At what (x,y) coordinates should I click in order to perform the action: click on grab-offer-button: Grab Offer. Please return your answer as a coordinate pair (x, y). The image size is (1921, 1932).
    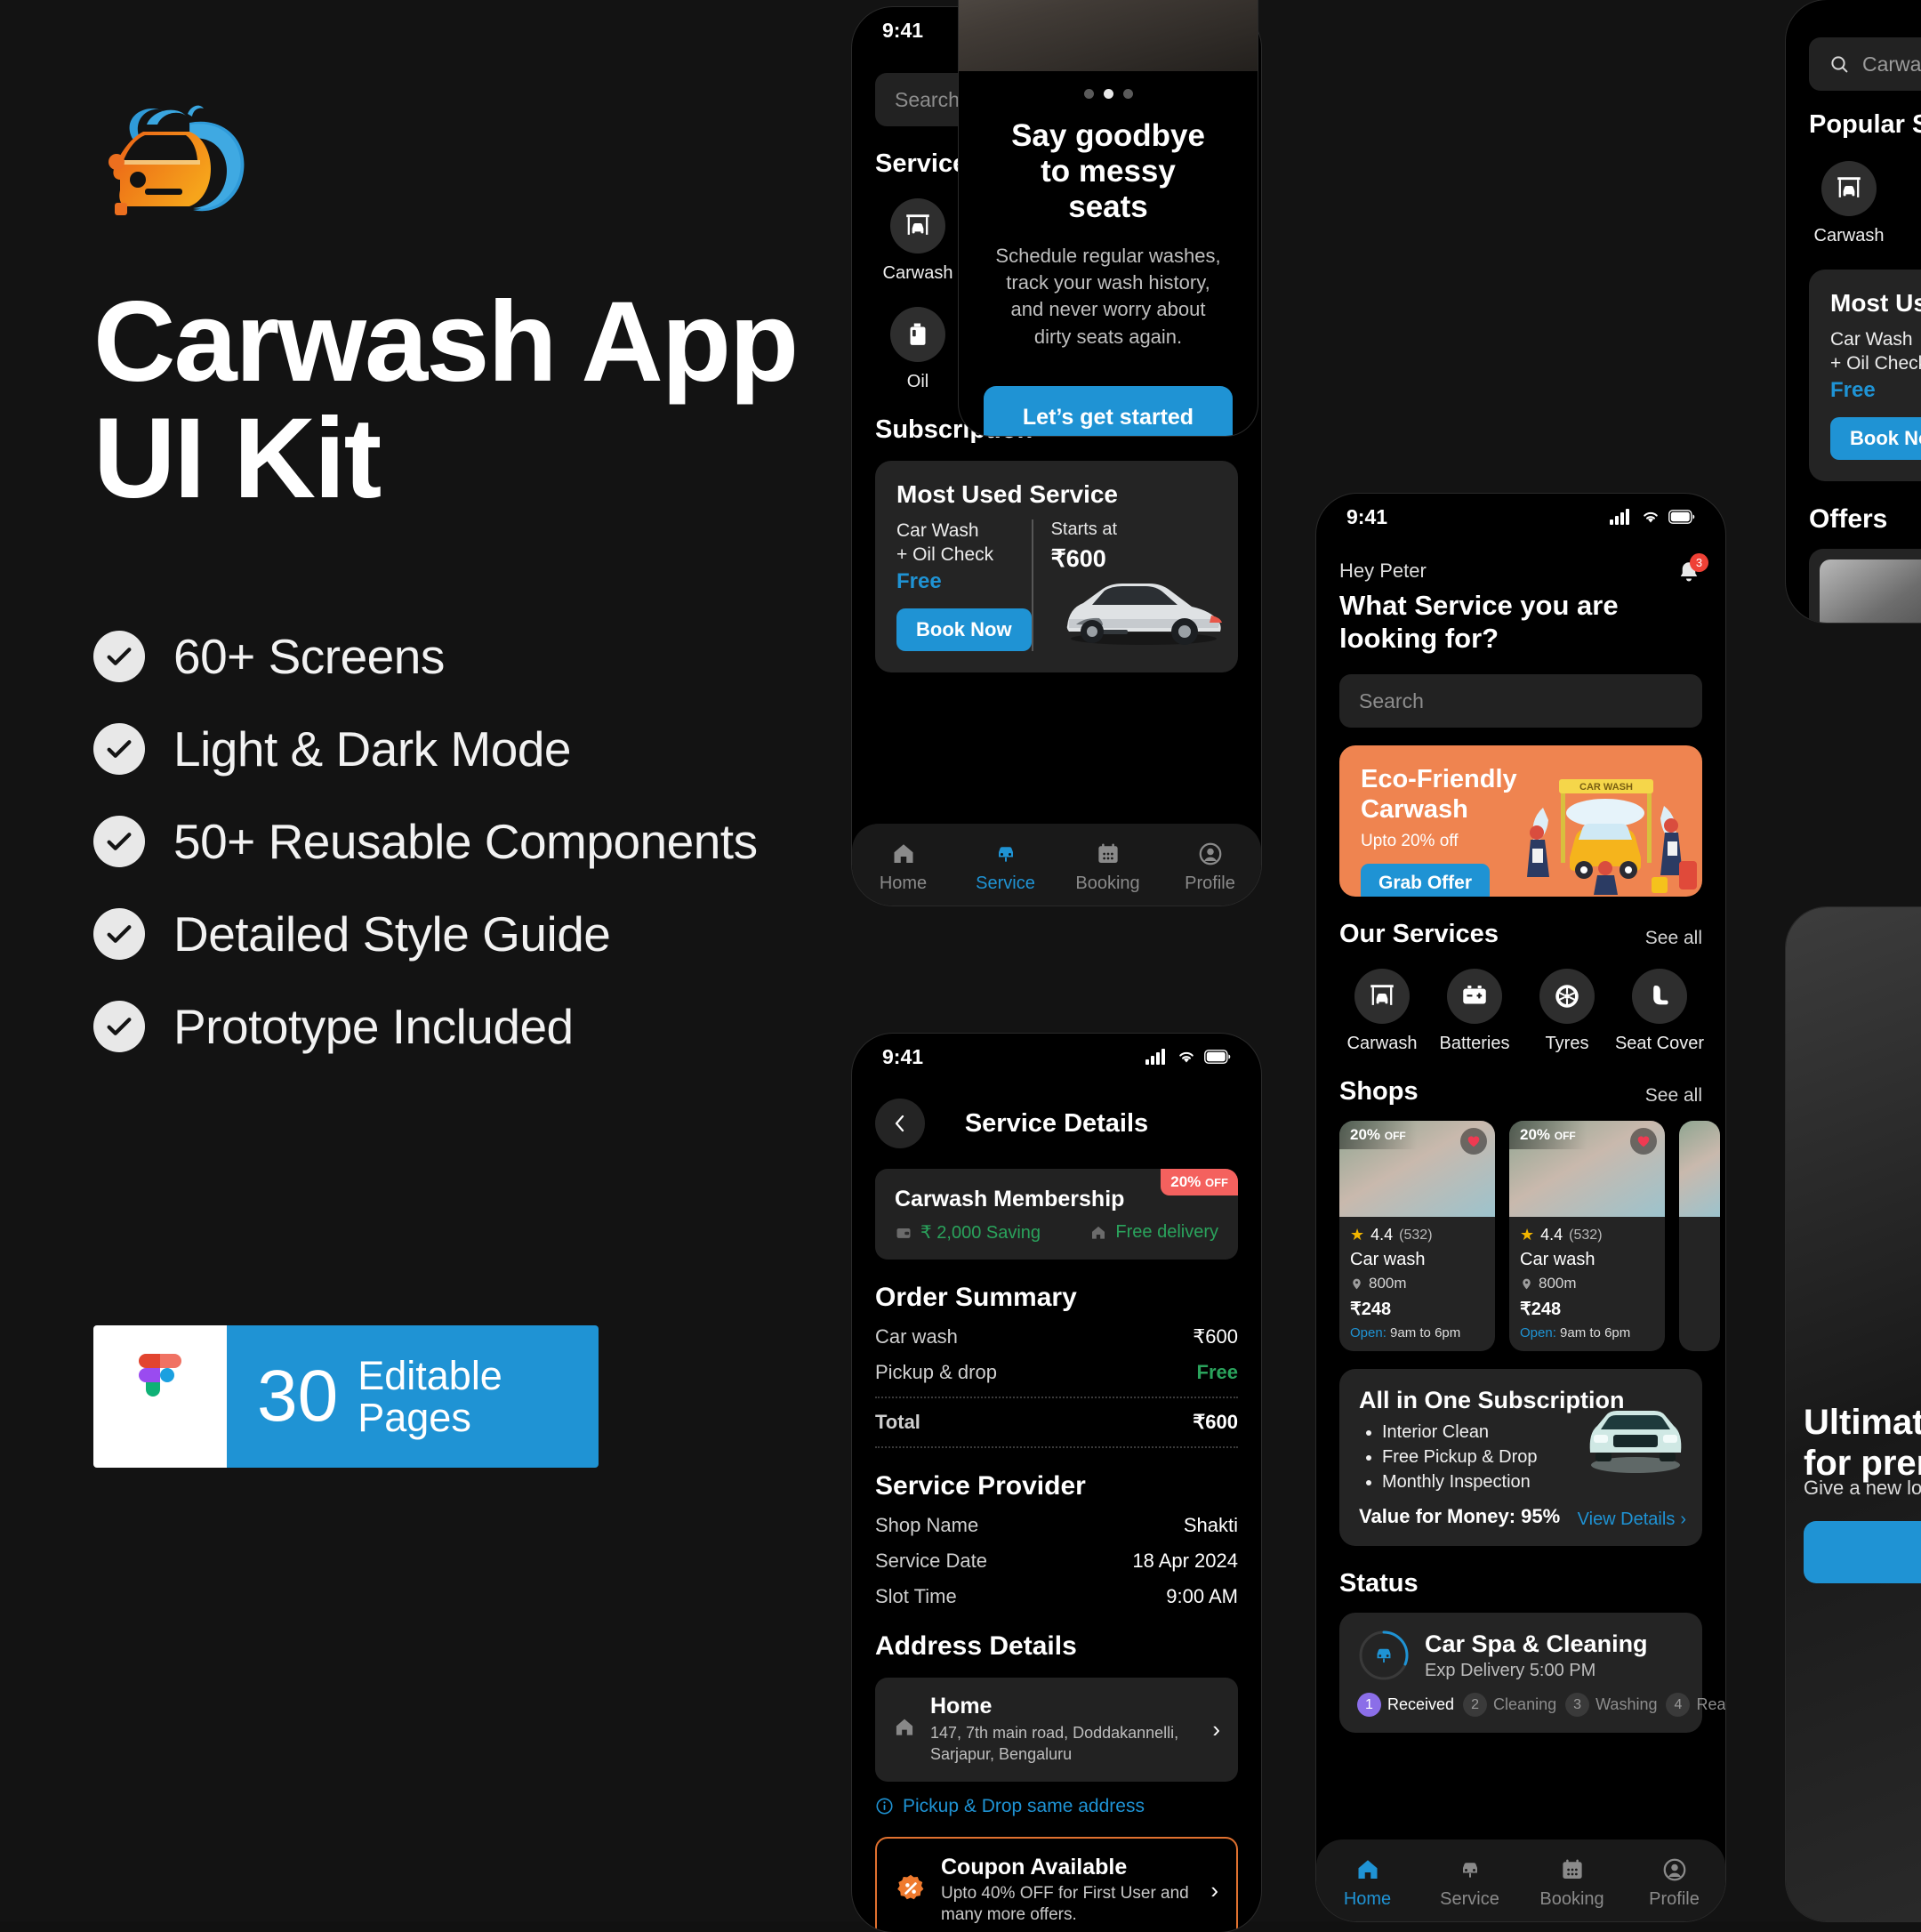
    Looking at the image, I should click on (1425, 880).